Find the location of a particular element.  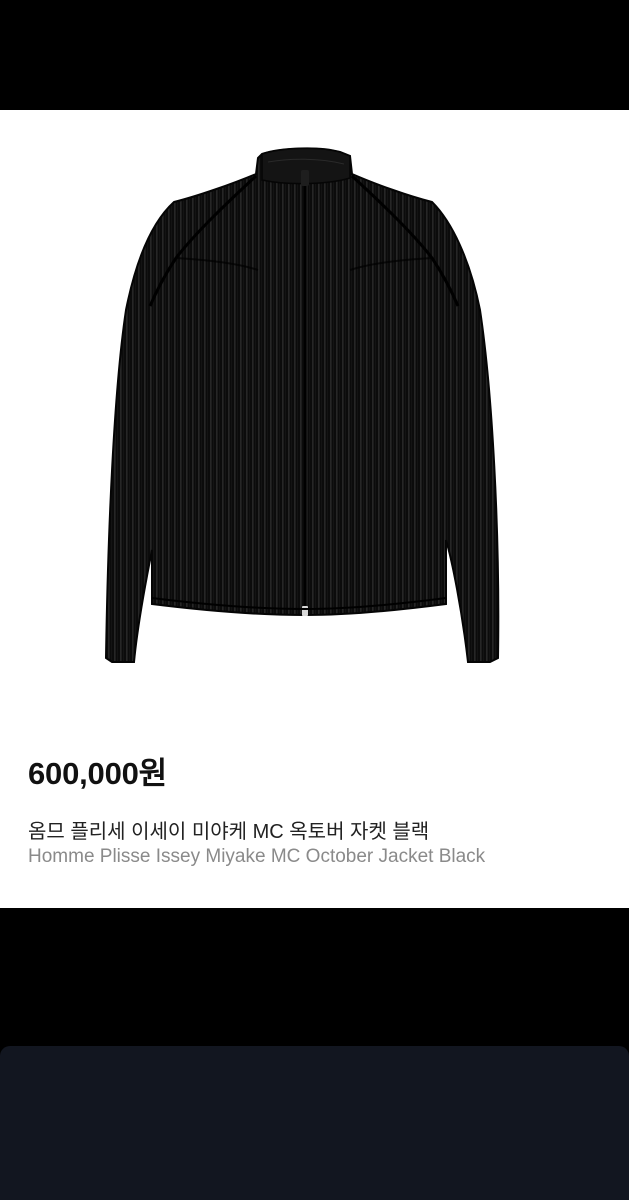

lower-black-area is located at coordinates (314, 978).